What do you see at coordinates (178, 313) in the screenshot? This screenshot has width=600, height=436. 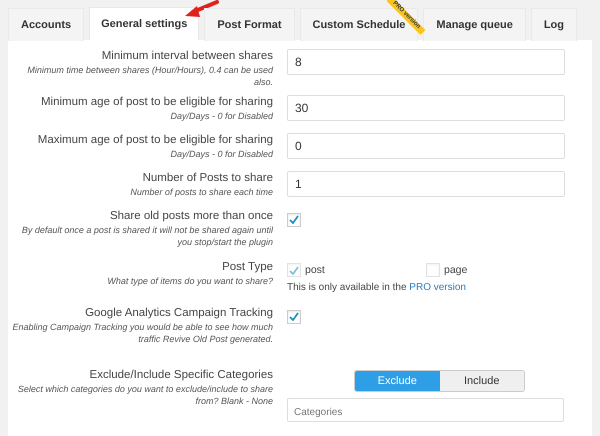 I see `setting-label: Google Analytics Campaign Tracking` at bounding box center [178, 313].